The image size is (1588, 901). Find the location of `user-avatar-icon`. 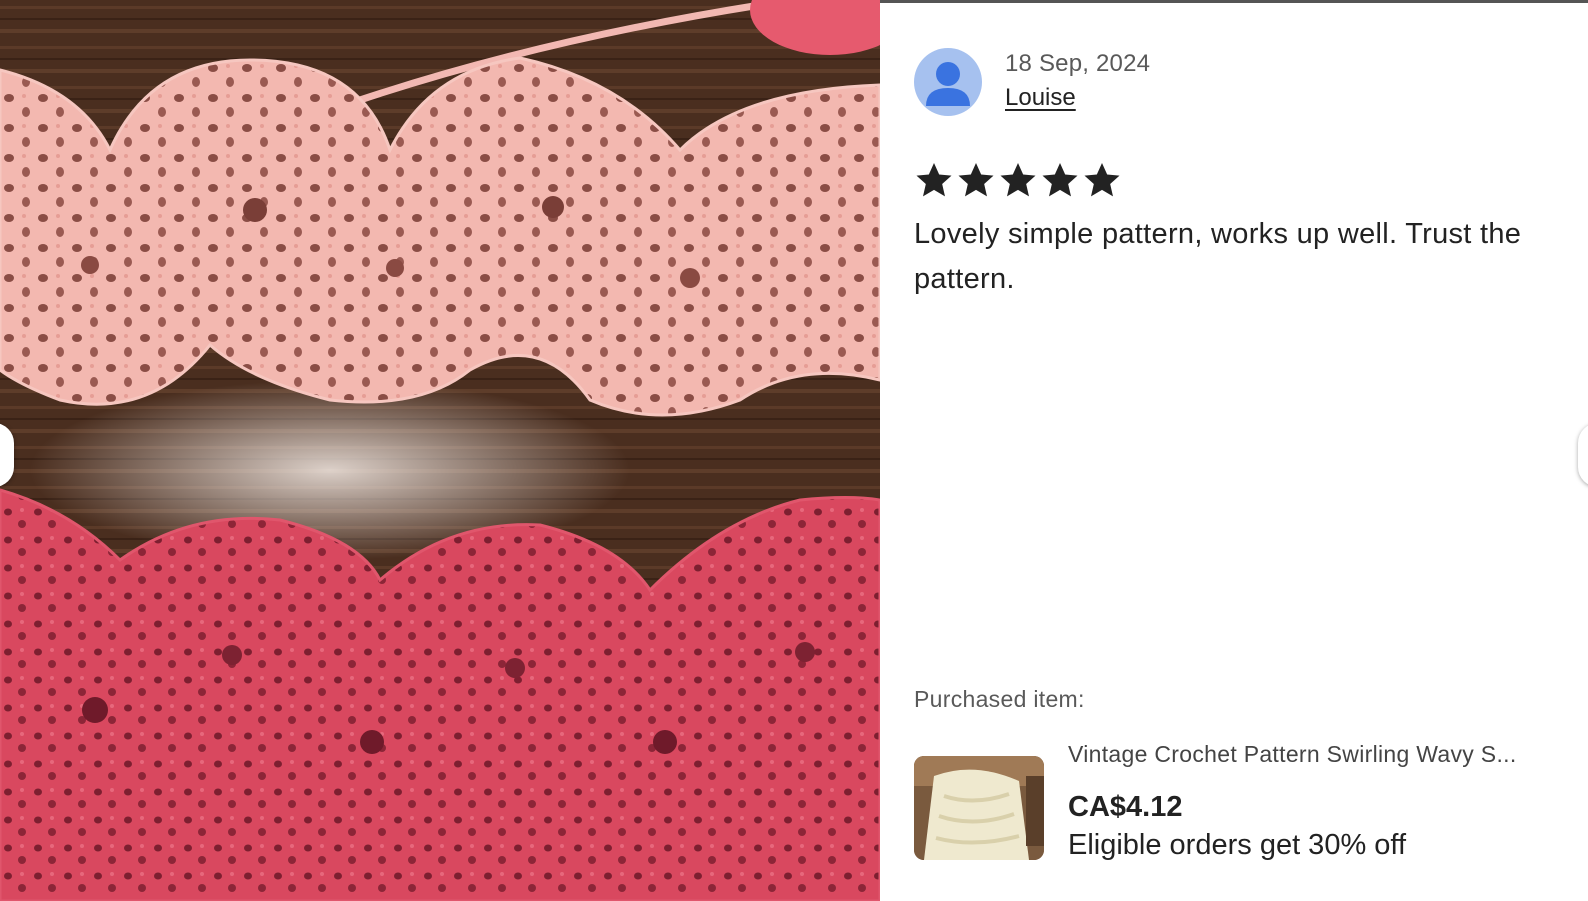

user-avatar-icon is located at coordinates (948, 82).